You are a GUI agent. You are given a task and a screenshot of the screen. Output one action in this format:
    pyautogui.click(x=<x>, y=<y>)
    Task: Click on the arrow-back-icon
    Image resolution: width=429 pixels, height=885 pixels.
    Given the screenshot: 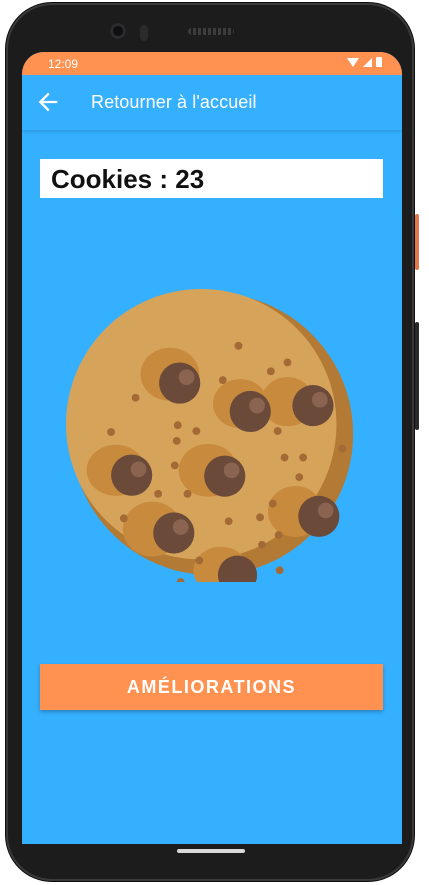 What is the action you would take?
    pyautogui.click(x=48, y=102)
    